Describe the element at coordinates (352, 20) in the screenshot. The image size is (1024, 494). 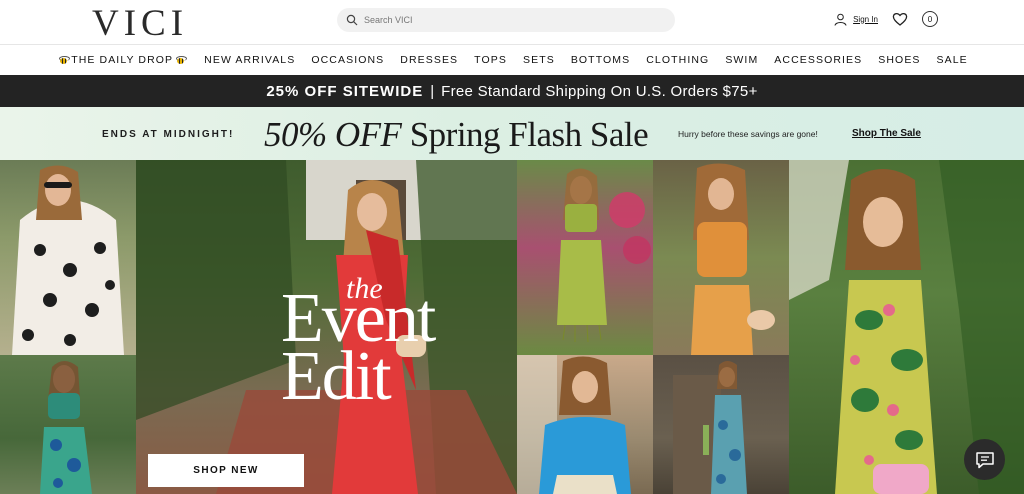
I see `search-icon` at that location.